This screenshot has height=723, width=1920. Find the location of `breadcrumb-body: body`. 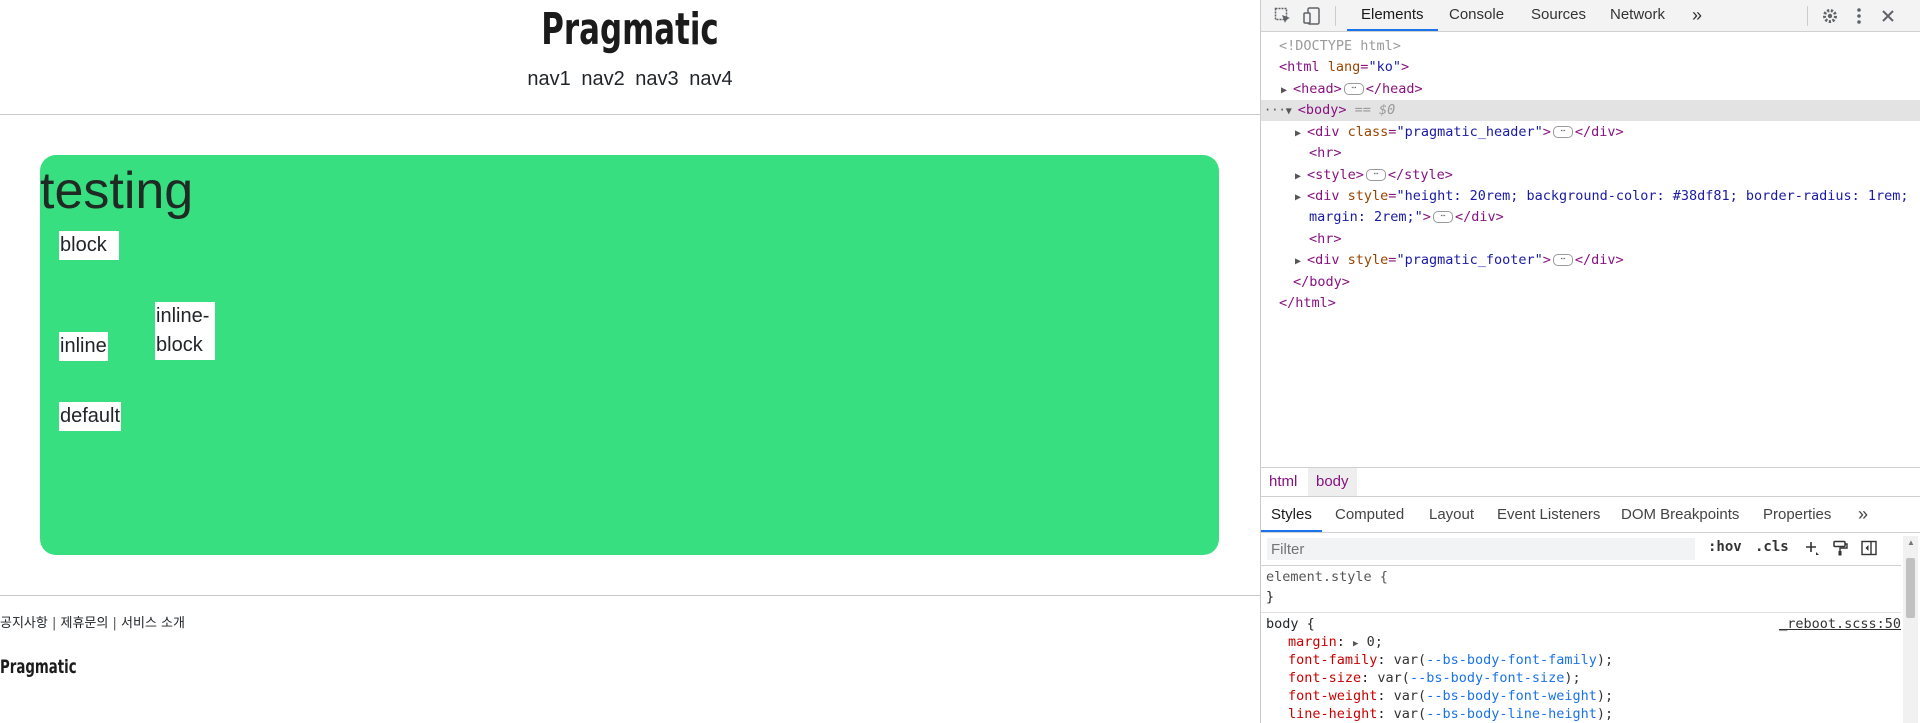

breadcrumb-body: body is located at coordinates (1332, 482).